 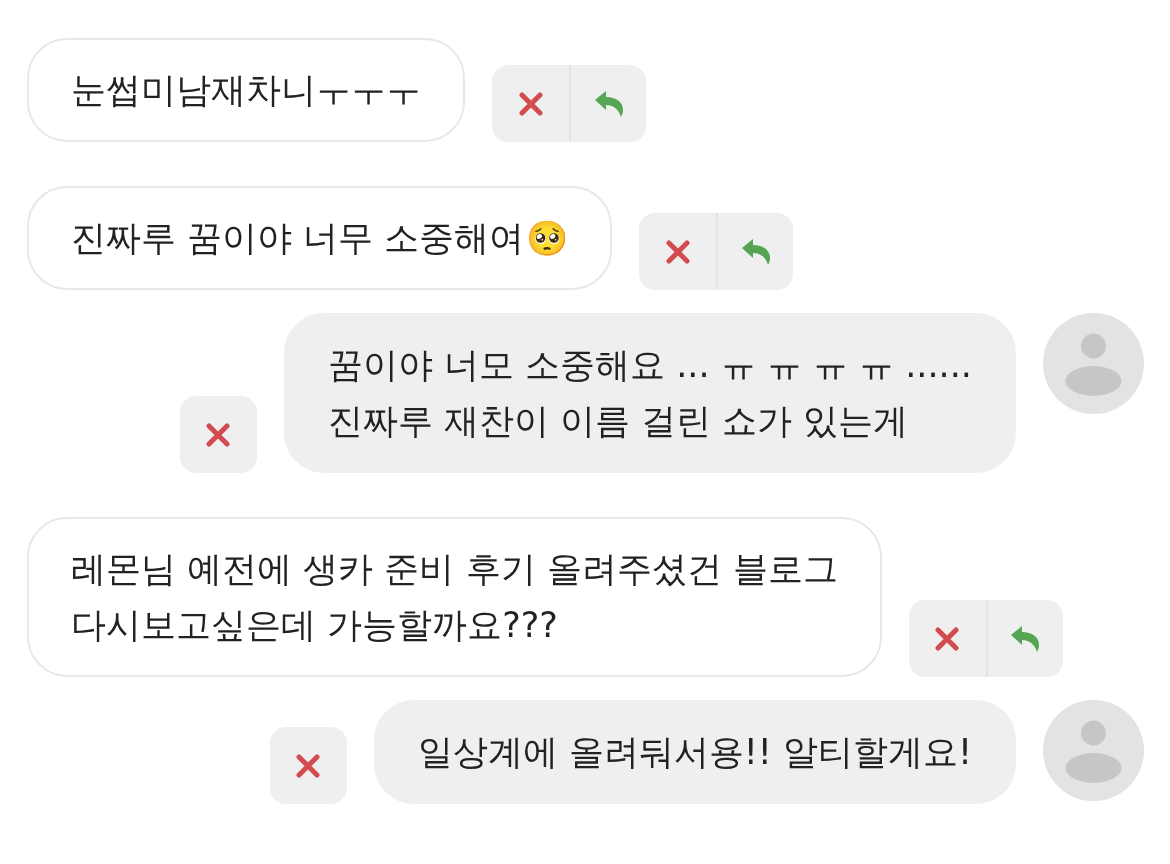 I want to click on message-text: 일상계에 올려둬서용!! 알티할게요!, so click(x=694, y=752).